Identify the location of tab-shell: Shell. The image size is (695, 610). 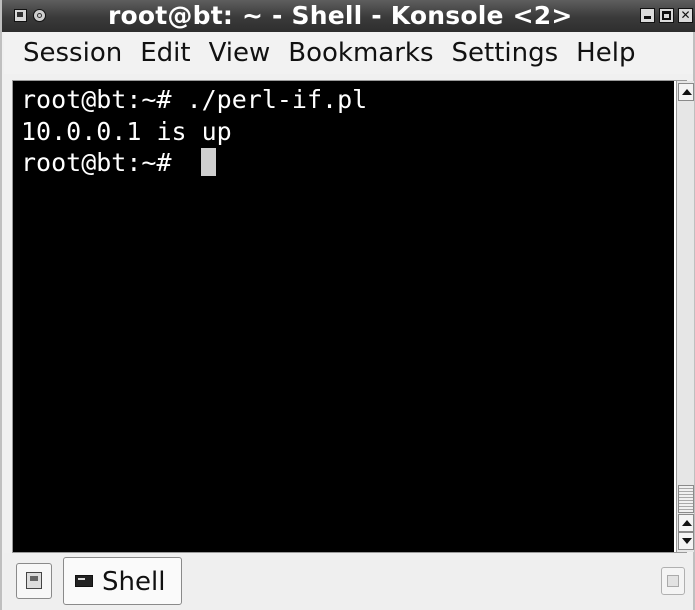
(122, 581).